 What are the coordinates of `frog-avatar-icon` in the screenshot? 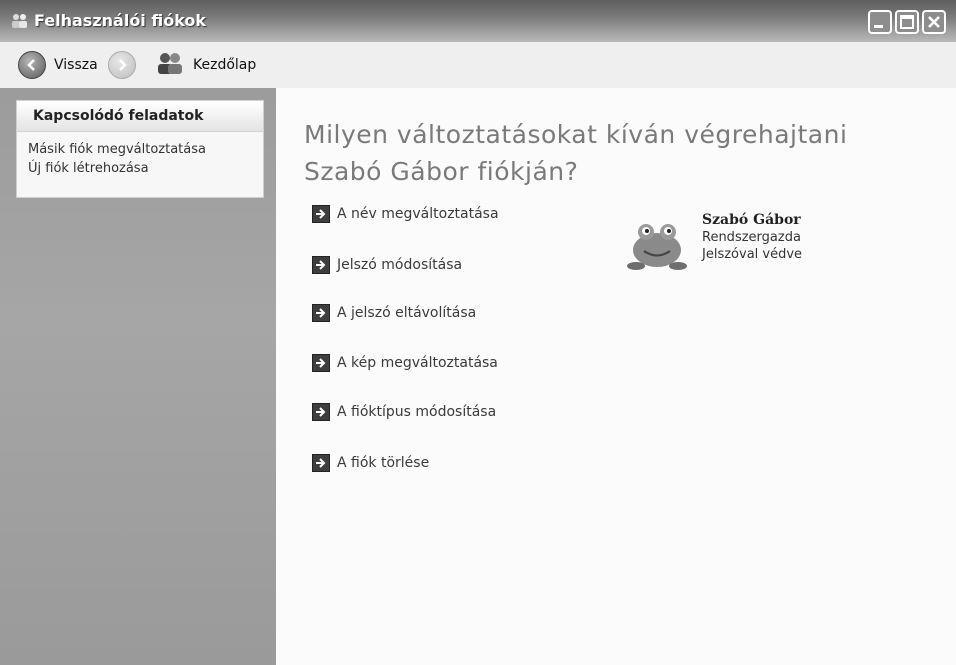 It's located at (657, 244).